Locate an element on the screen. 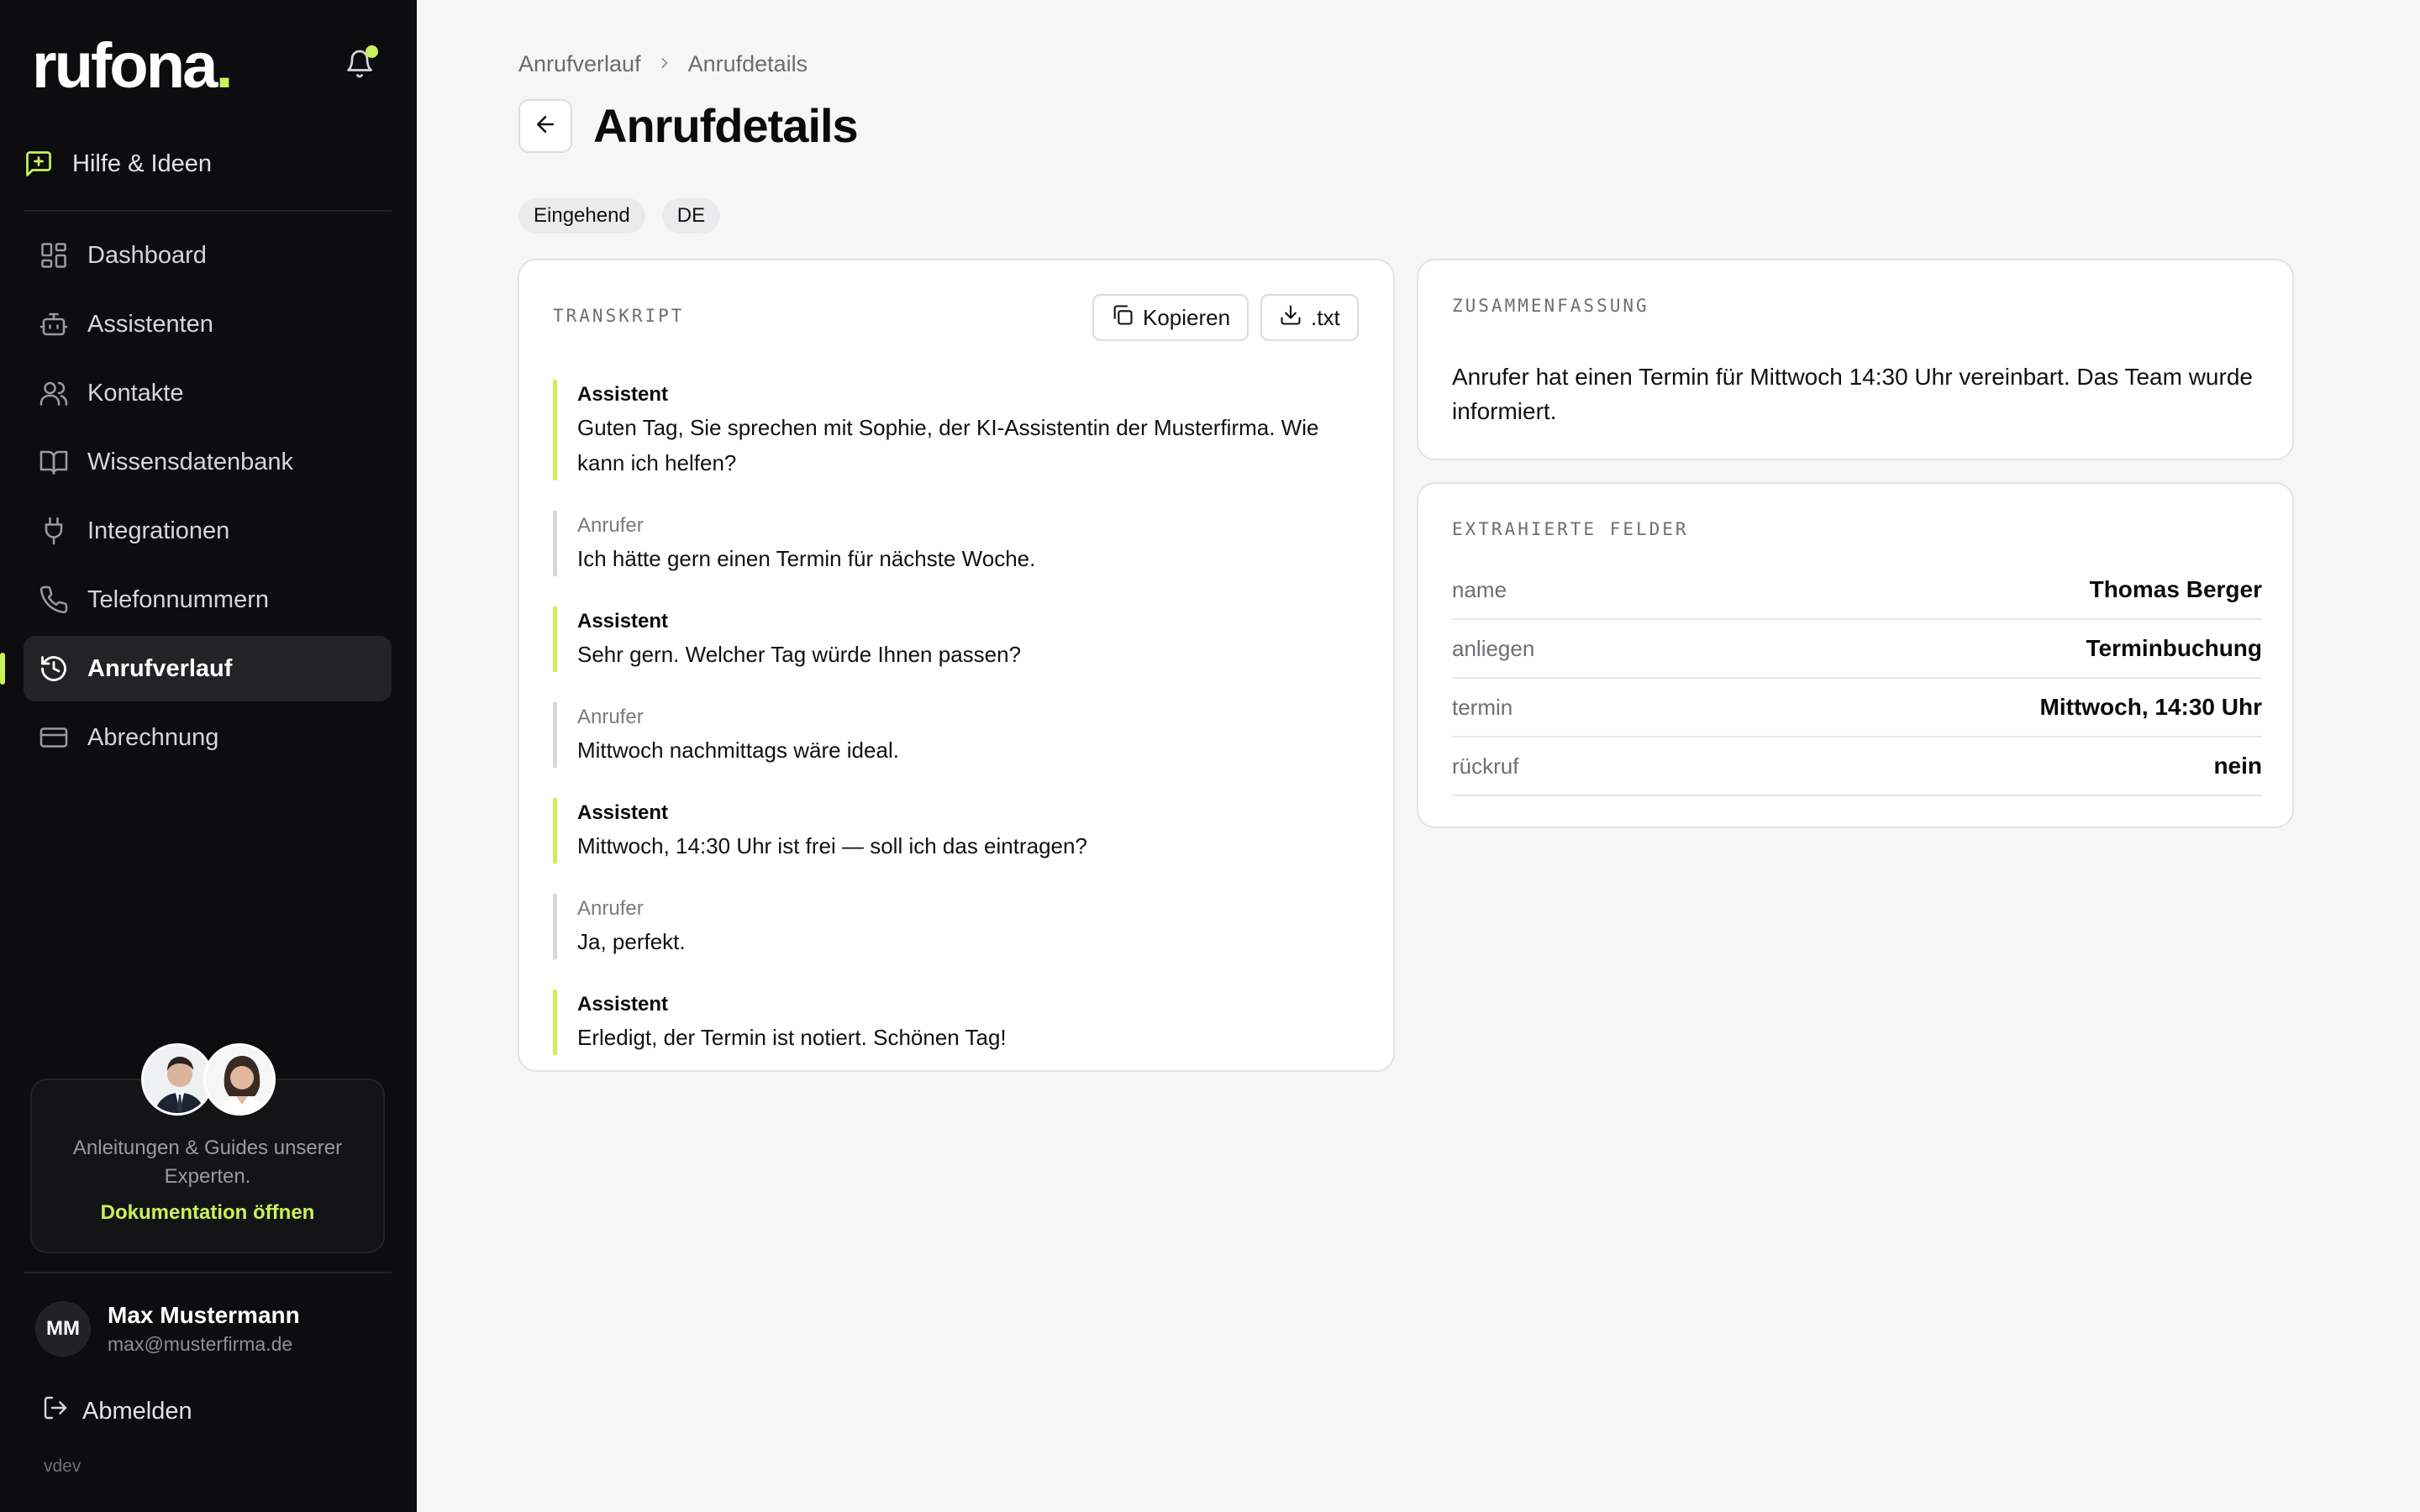 This screenshot has width=2420, height=1512. breadcrumb-parent: Anrufverlauf is located at coordinates (579, 64).